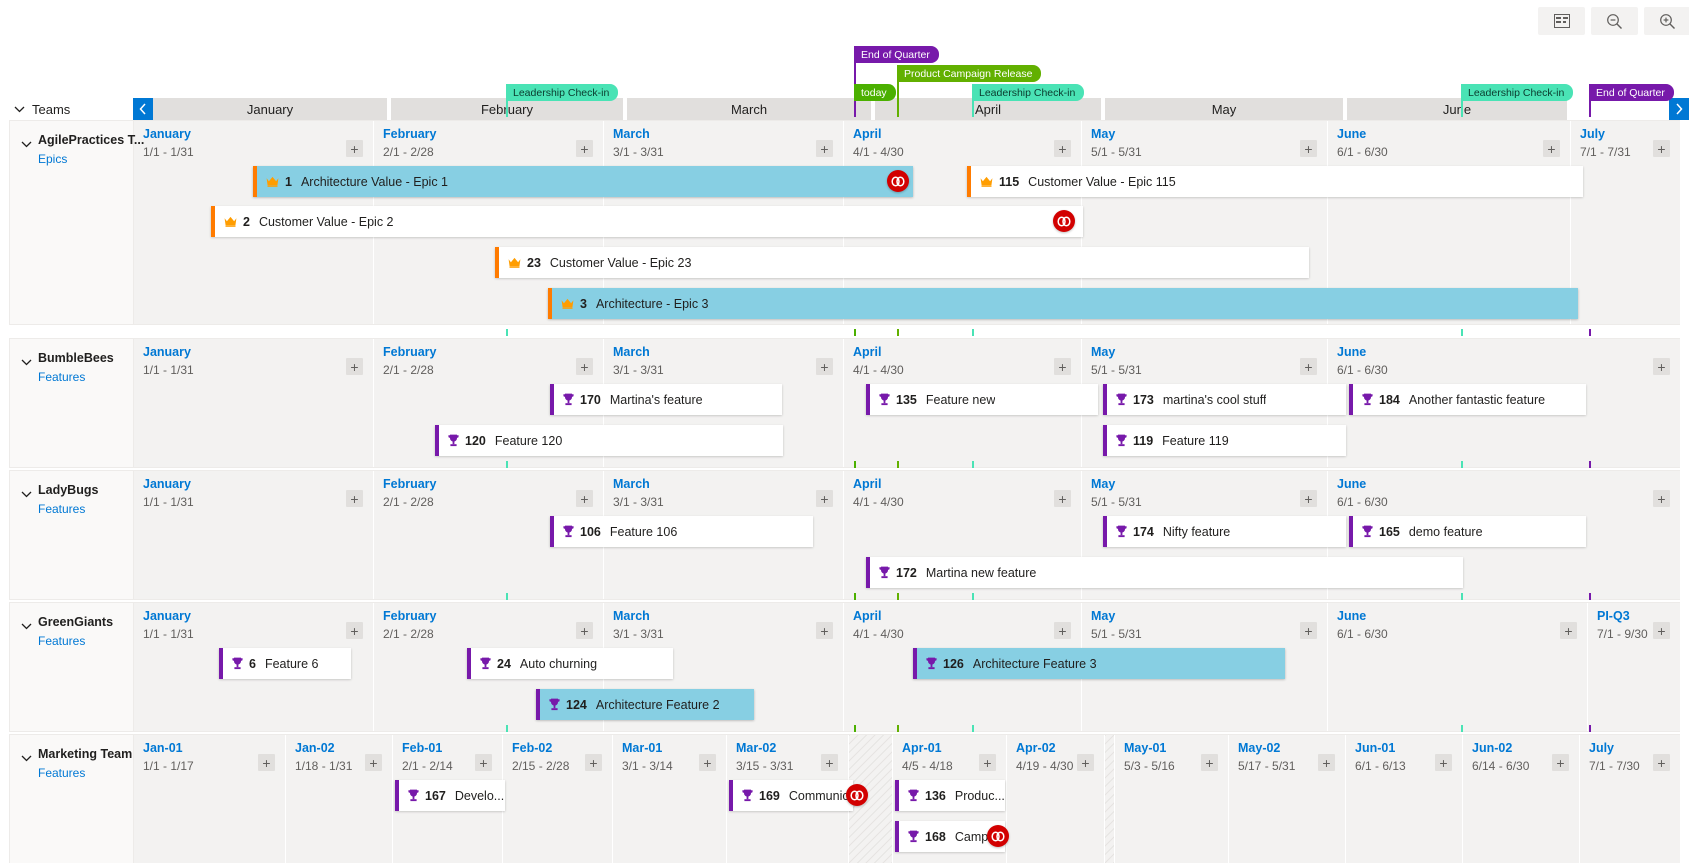 Image resolution: width=1689 pixels, height=863 pixels. What do you see at coordinates (1614, 21) in the screenshot?
I see `zoom-out-icon` at bounding box center [1614, 21].